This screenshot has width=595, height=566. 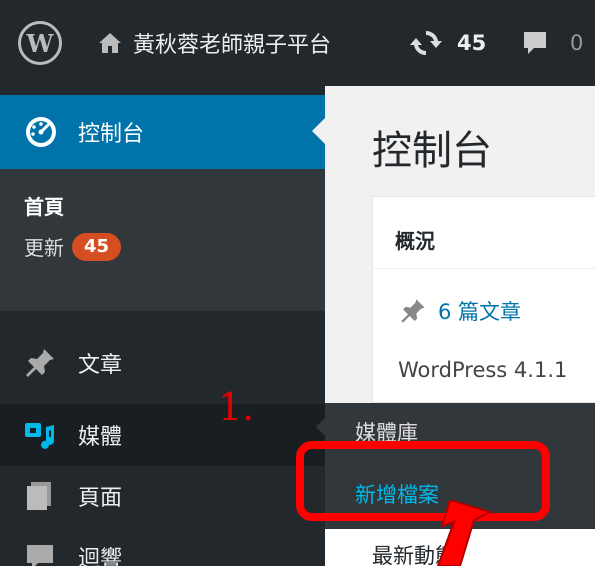 I want to click on menu-item-pages: 頁面, so click(x=162, y=496).